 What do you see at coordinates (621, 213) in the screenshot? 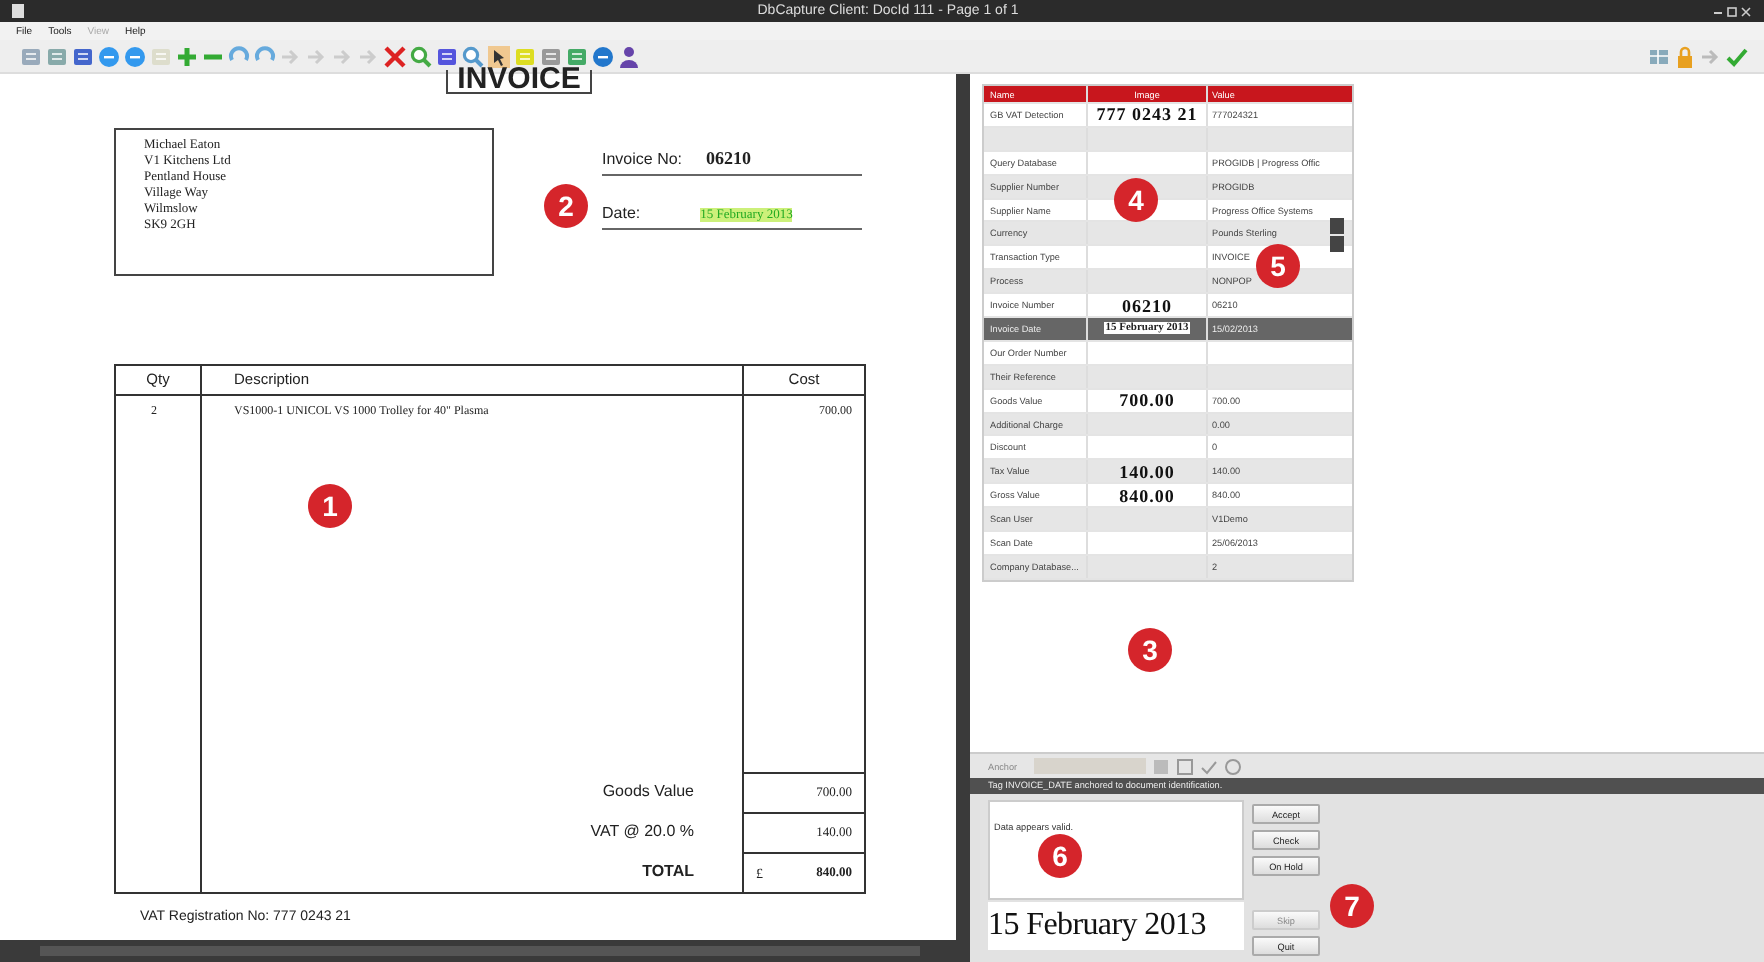
I see `date-label: Date:` at bounding box center [621, 213].